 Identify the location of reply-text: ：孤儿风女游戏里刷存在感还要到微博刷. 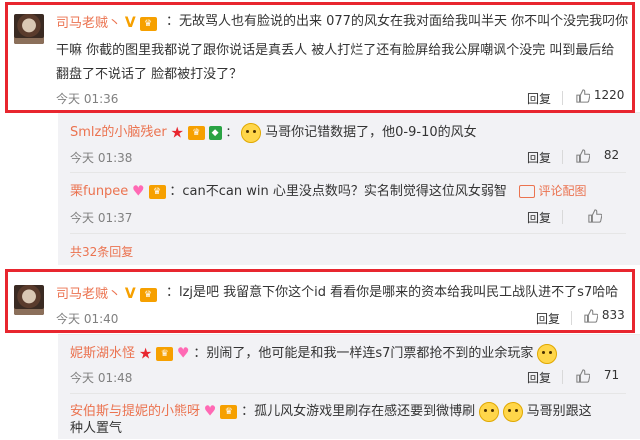
(358, 411).